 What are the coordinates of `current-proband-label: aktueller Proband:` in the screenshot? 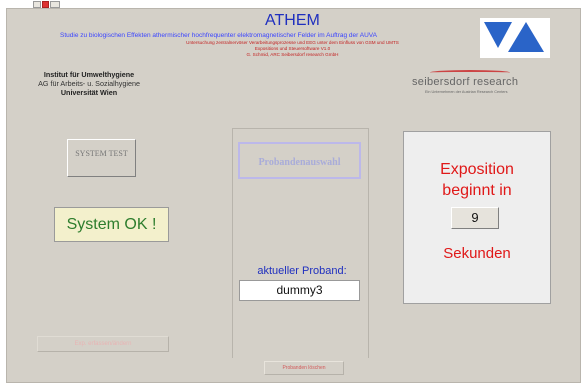 It's located at (302, 271).